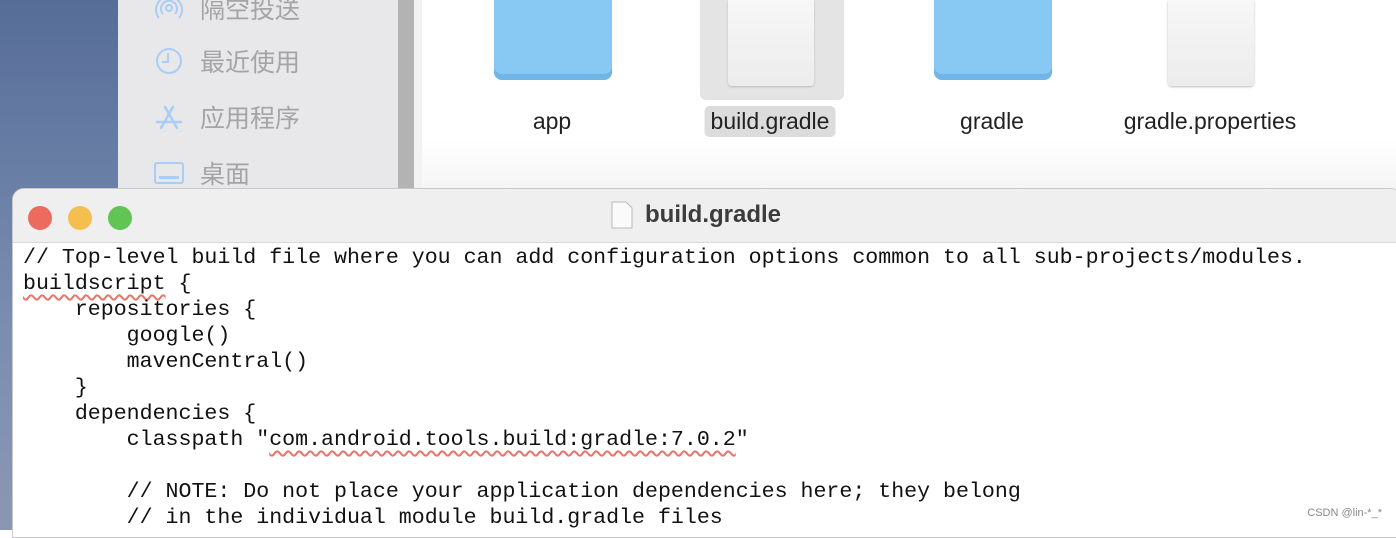 The image size is (1396, 538). What do you see at coordinates (664, 336) in the screenshot?
I see `code-line: google()` at bounding box center [664, 336].